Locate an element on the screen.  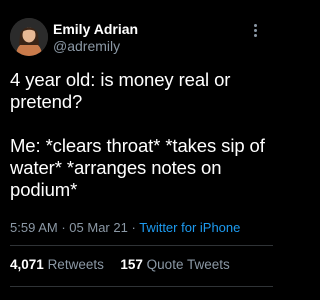
more-vertical-icon is located at coordinates (256, 32).